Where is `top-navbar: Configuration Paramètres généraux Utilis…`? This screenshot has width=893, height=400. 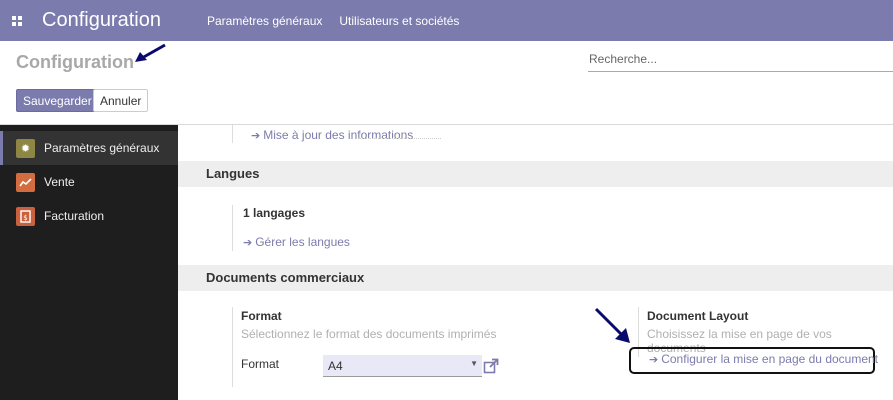 top-navbar: Configuration Paramètres généraux Utilis… is located at coordinates (446, 20).